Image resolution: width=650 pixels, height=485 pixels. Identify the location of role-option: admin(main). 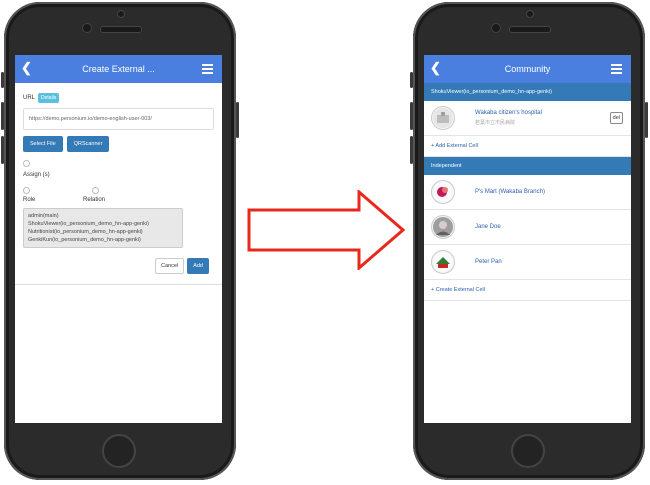
(103, 216).